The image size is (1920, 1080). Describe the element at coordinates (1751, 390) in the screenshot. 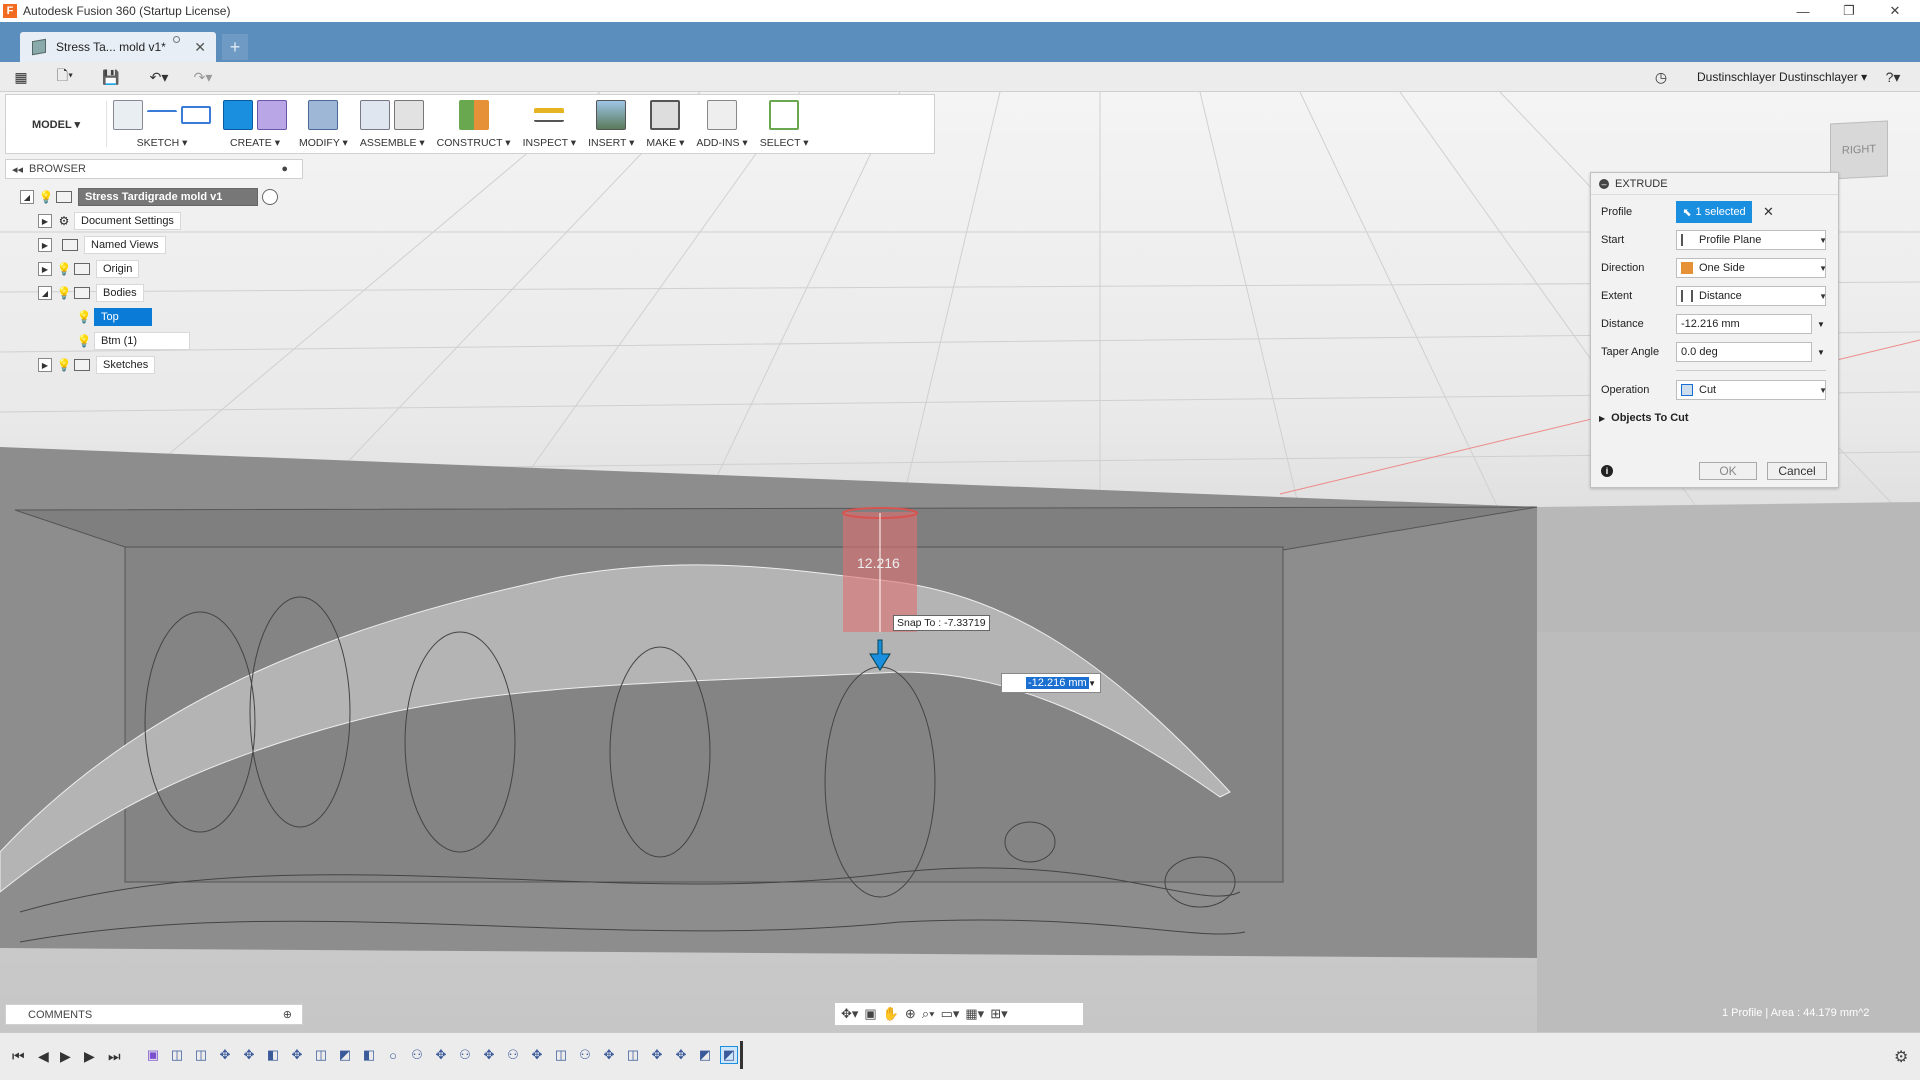

I see `operation-select: Cut ▼` at that location.